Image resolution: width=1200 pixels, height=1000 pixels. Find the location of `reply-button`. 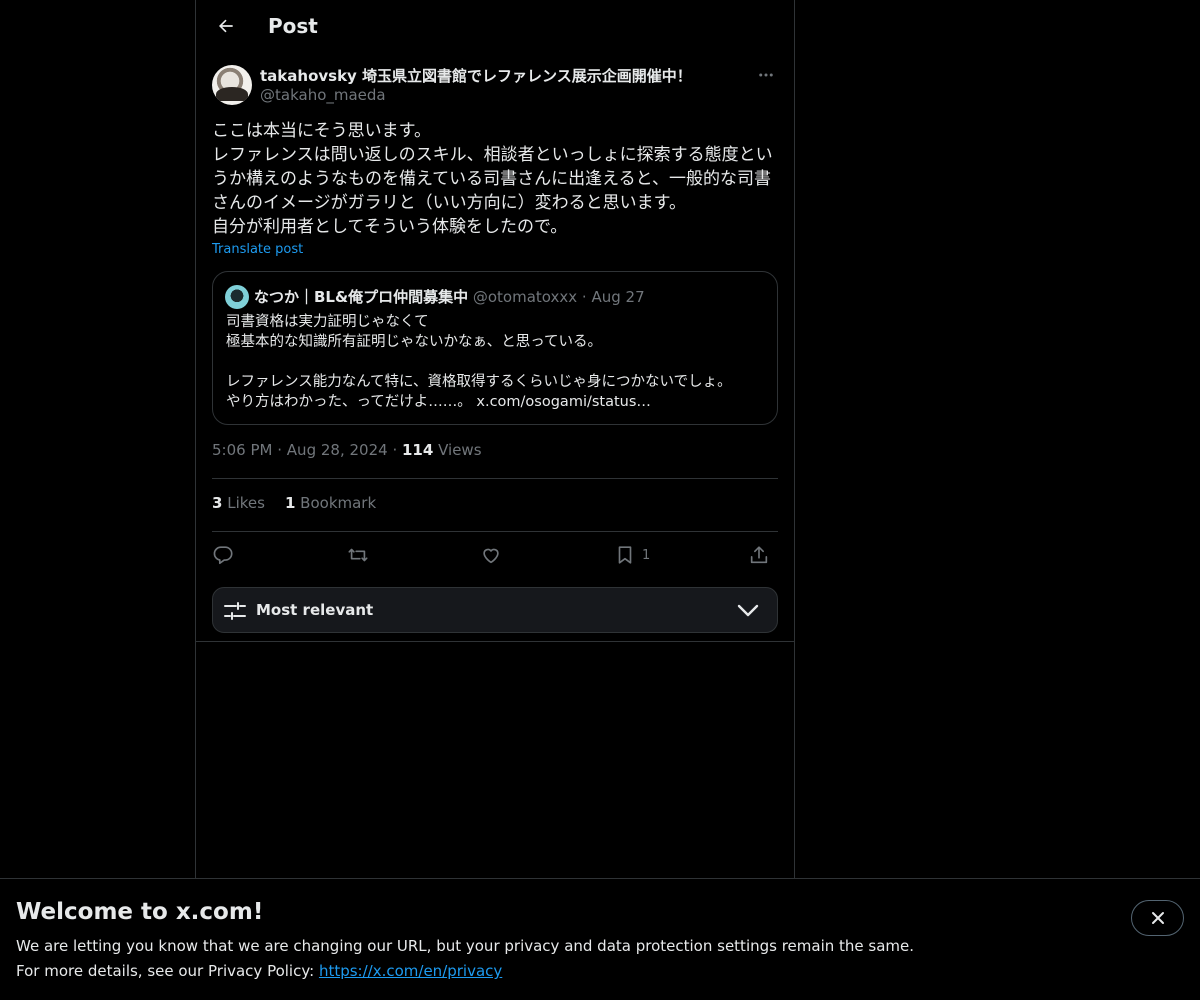

reply-button is located at coordinates (223, 555).